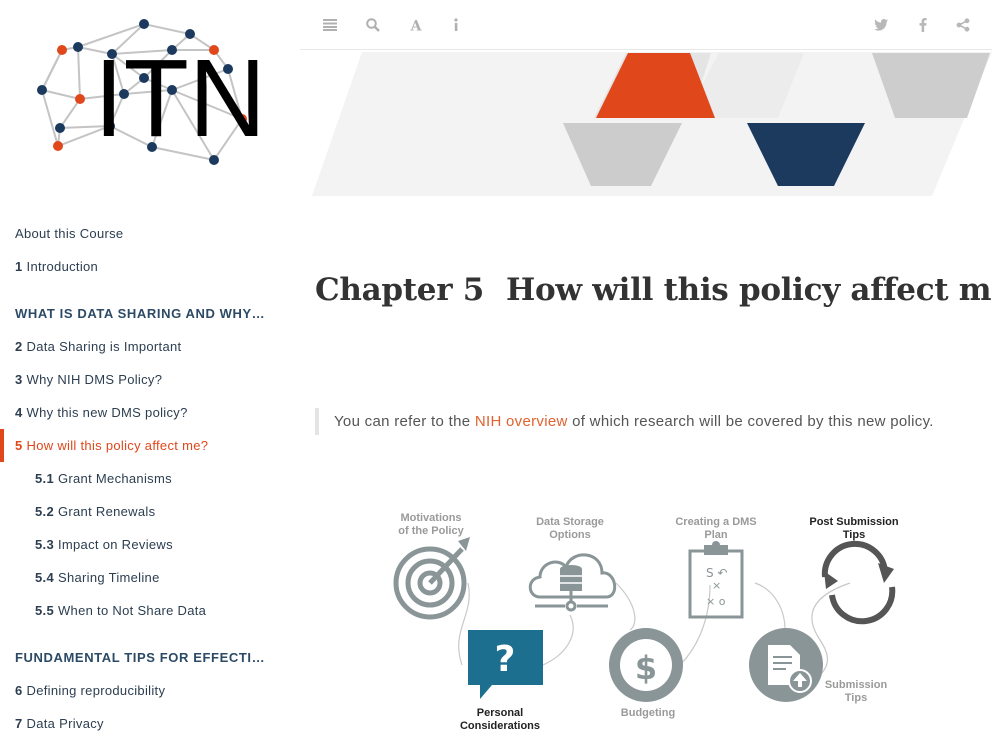 The width and height of the screenshot is (992, 744). What do you see at coordinates (521, 421) in the screenshot?
I see `nih-overview-link: NIH overview` at bounding box center [521, 421].